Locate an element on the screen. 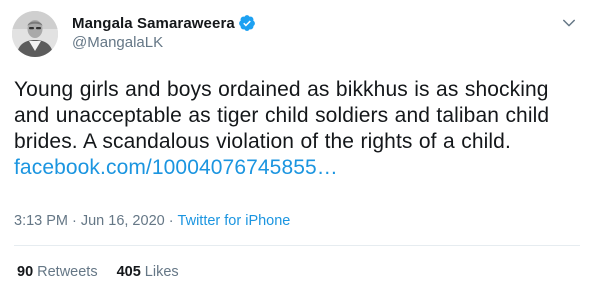  name-row: Mangala Samaraweera is located at coordinates (164, 23).